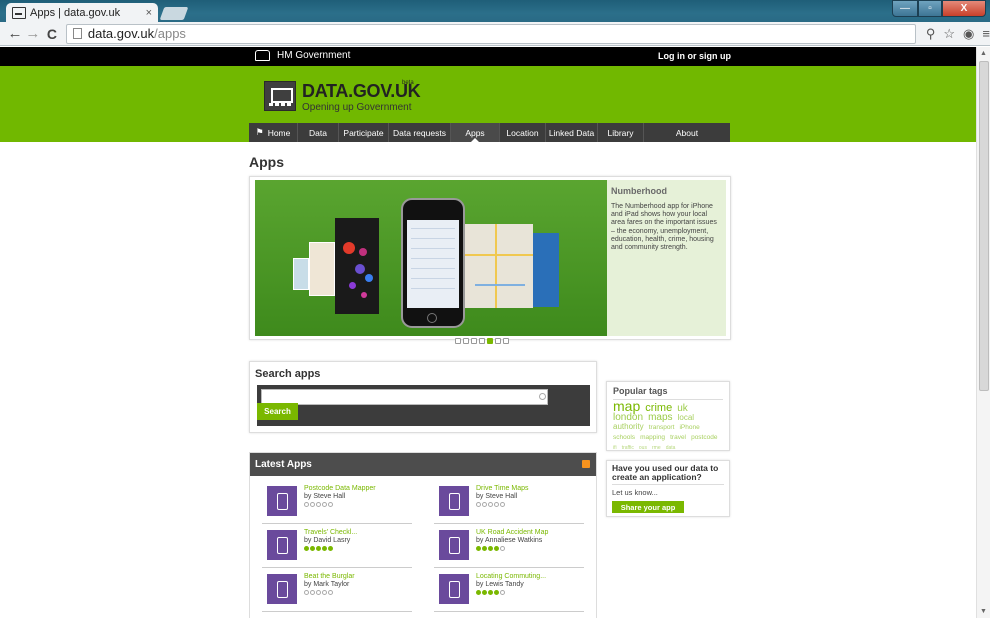 This screenshot has height=618, width=990. Describe the element at coordinates (490, 341) in the screenshot. I see `carousel-dot-active` at that location.